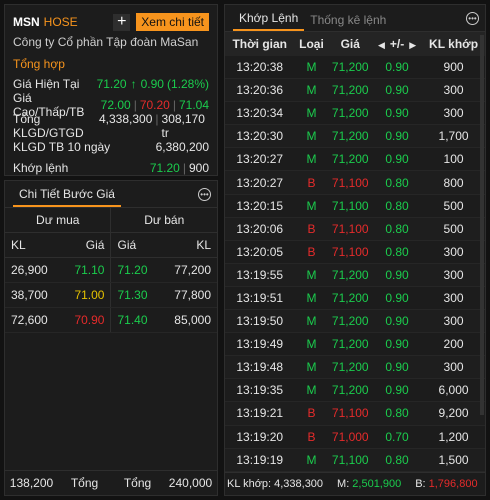 The height and width of the screenshot is (500, 490). What do you see at coordinates (348, 22) in the screenshot?
I see `tab-order-stats: Thống kê lệnh` at bounding box center [348, 22].